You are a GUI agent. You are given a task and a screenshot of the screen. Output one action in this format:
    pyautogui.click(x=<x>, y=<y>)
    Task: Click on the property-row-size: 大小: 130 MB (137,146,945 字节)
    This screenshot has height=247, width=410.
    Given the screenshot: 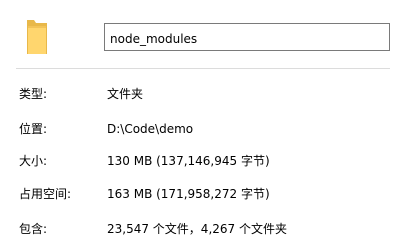 What is the action you would take?
    pyautogui.click(x=205, y=161)
    